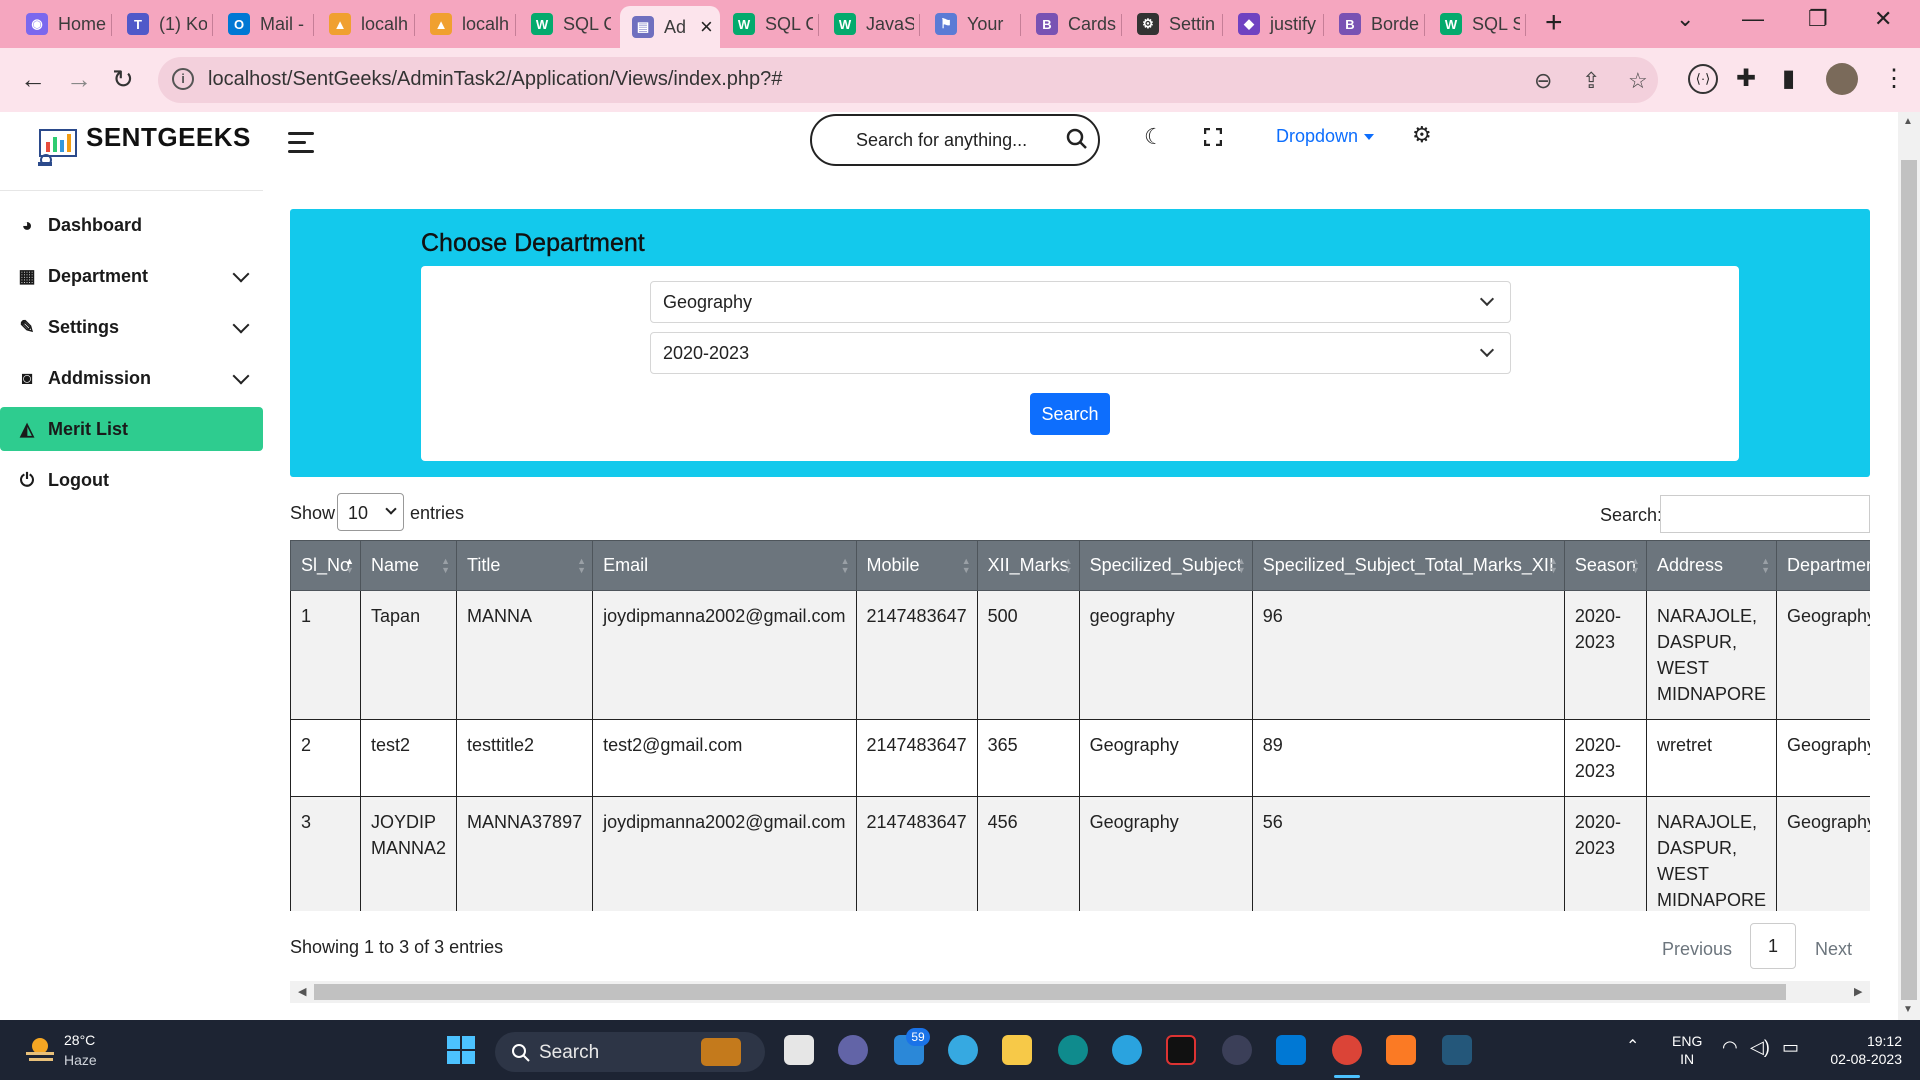  Describe the element at coordinates (1638, 81) in the screenshot. I see `bookmark-star-icon: ☆` at that location.